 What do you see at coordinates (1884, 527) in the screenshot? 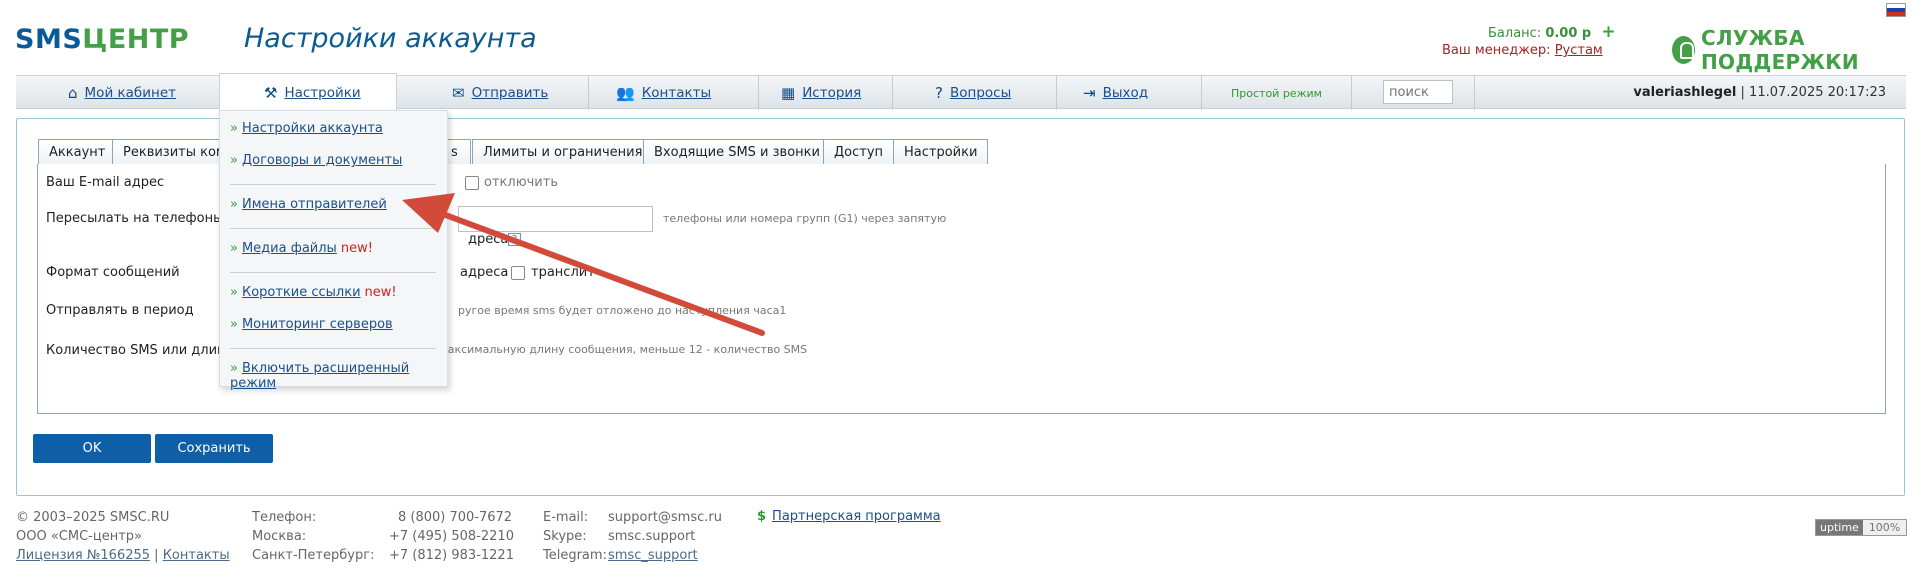
I see `uptime-value: 100%` at bounding box center [1884, 527].